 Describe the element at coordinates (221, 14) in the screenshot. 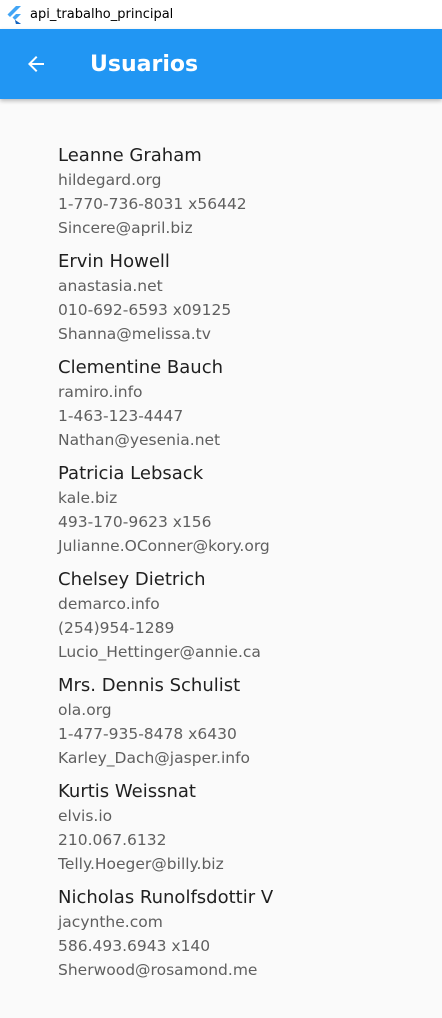

I see `window-title-bar: api_trabalho_principal` at that location.